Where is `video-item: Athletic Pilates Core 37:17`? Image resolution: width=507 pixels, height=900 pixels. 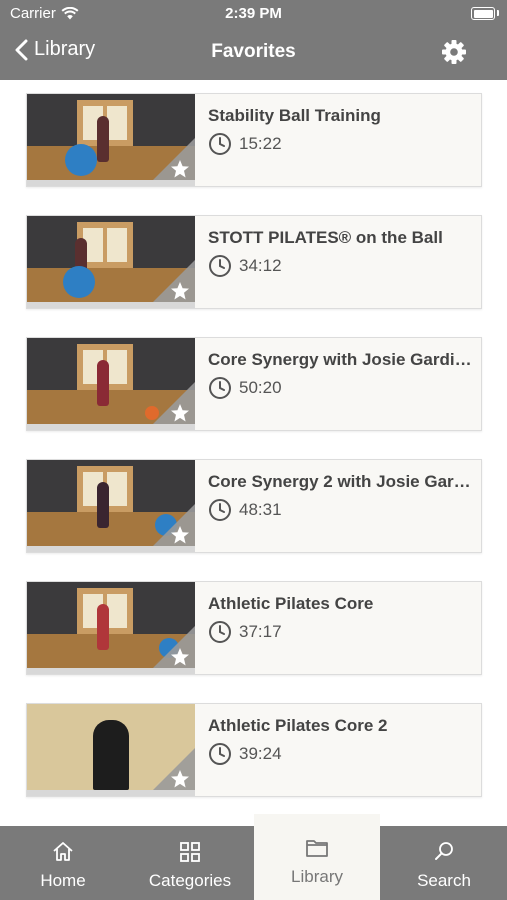 video-item: Athletic Pilates Core 37:17 is located at coordinates (254, 628).